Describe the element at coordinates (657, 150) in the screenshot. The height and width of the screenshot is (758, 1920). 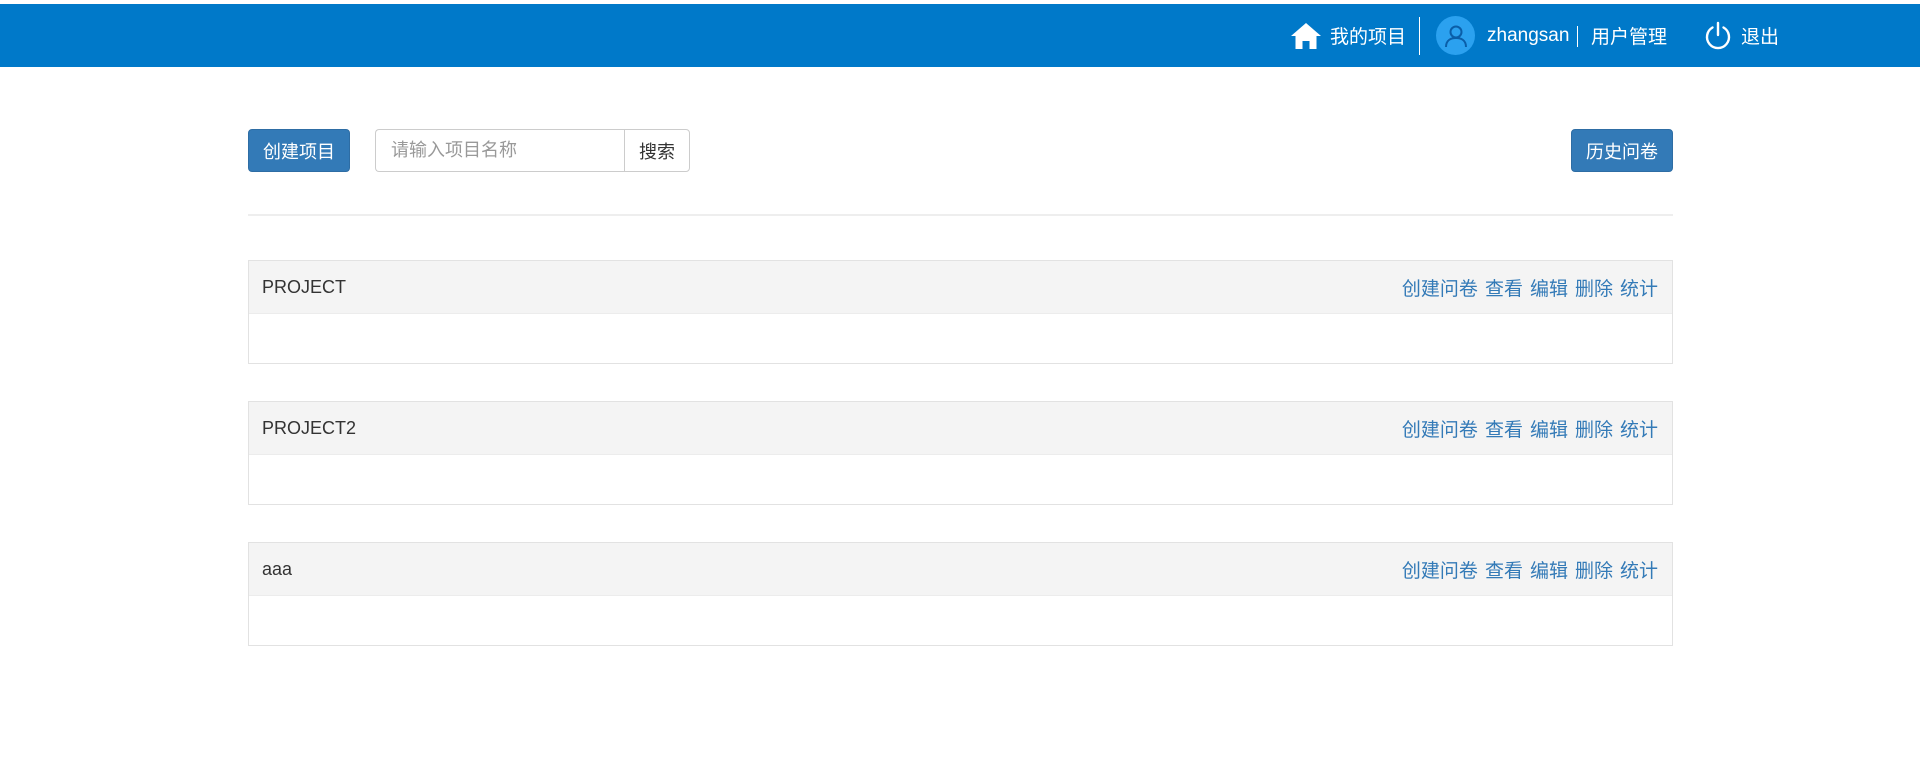
I see `search-button: 搜索` at that location.